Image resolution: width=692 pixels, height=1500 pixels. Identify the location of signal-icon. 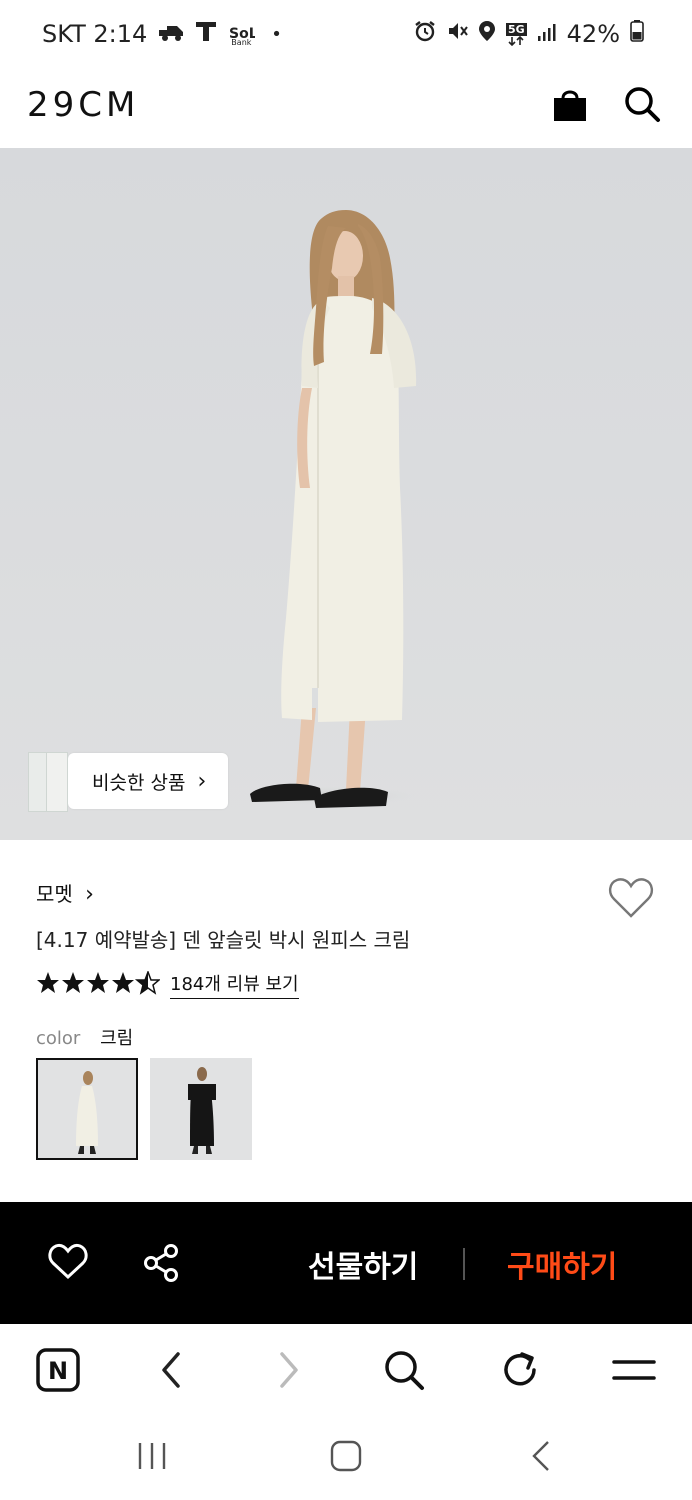
(547, 34).